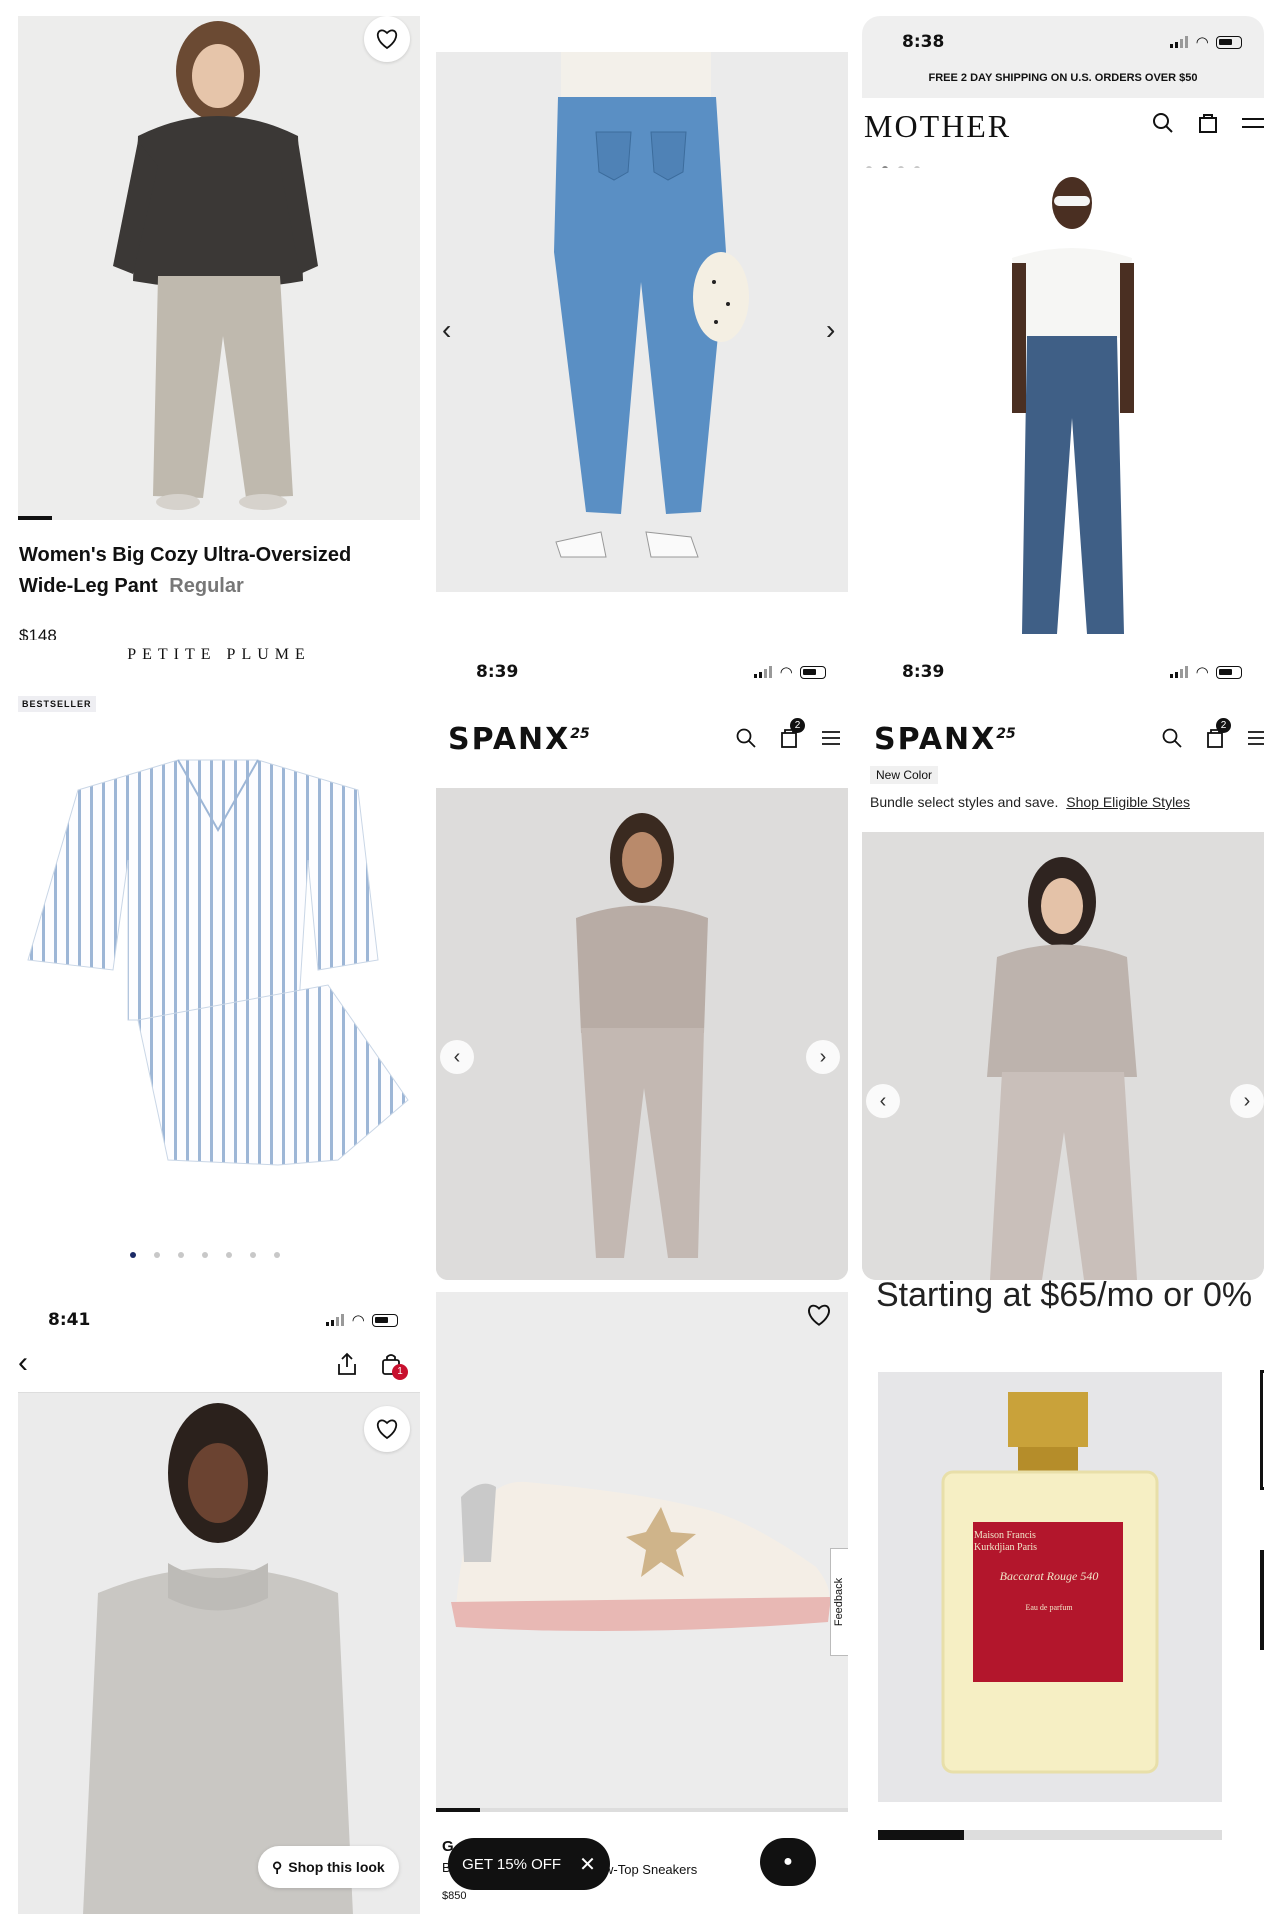  What do you see at coordinates (642, 1810) in the screenshot?
I see `image-progress-track` at bounding box center [642, 1810].